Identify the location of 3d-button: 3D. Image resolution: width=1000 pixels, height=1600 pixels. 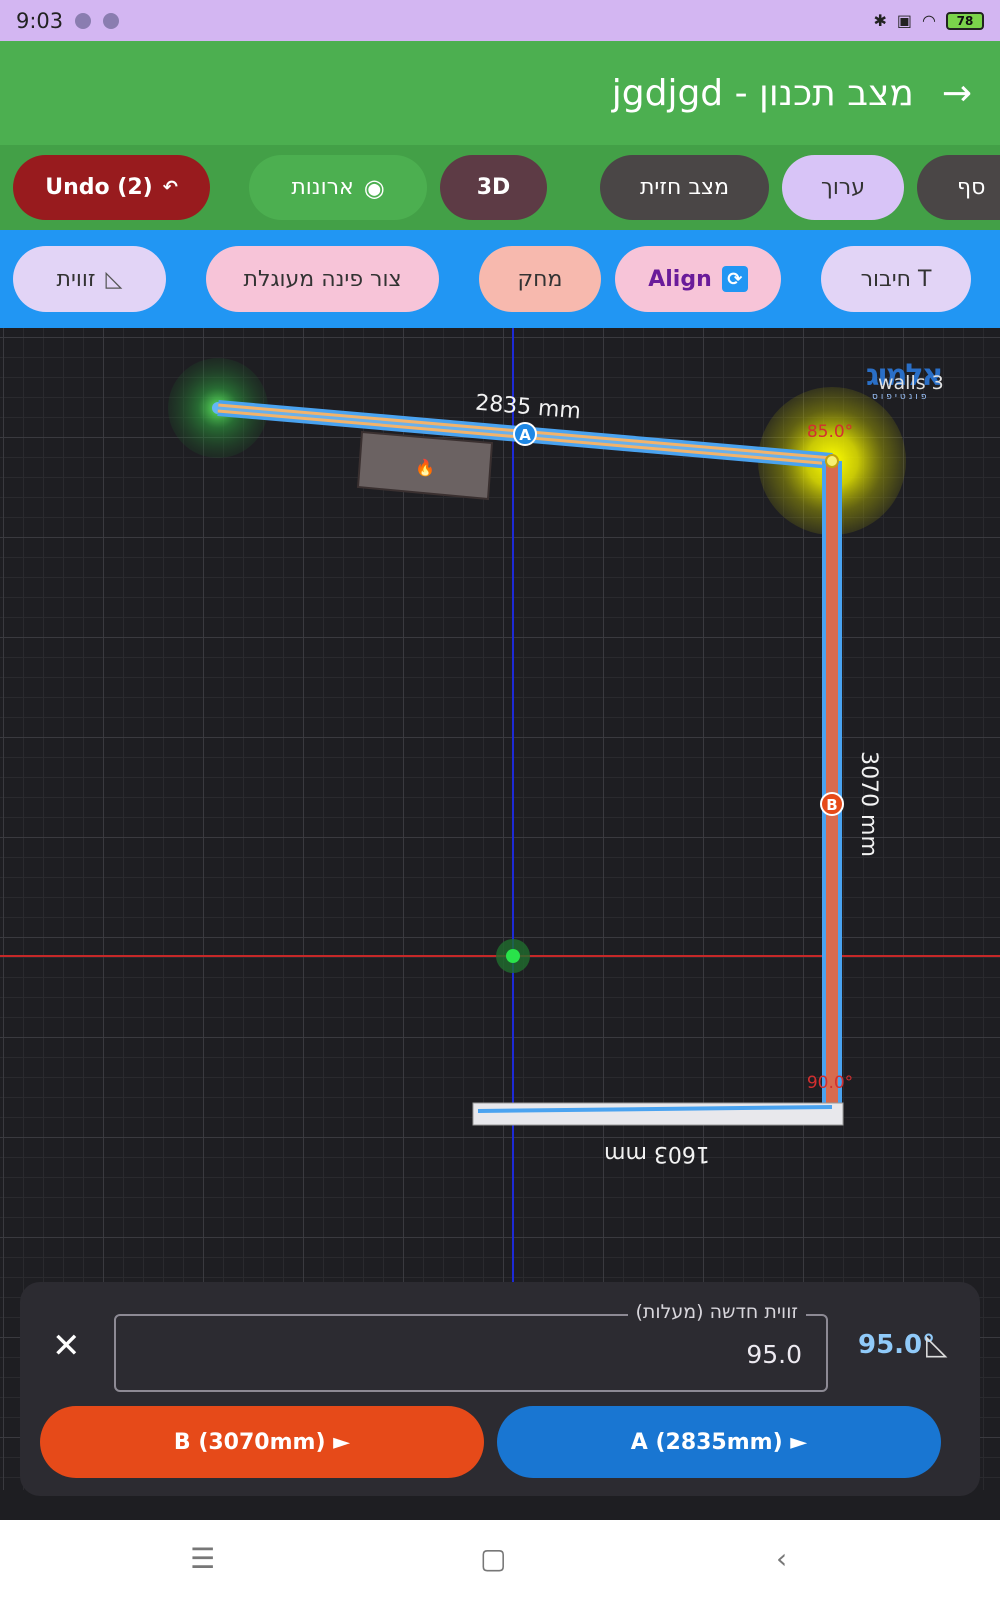
(493, 187).